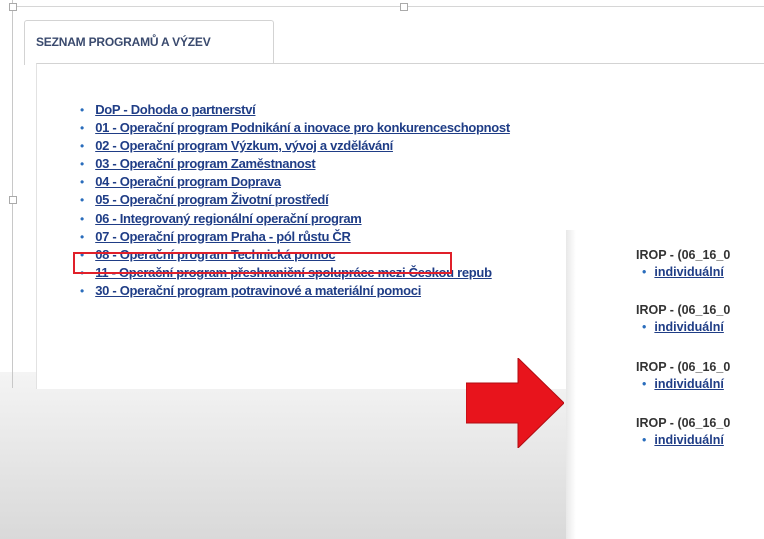  I want to click on list-item: • 03 - Operační program Zaměstnanost, so click(295, 164).